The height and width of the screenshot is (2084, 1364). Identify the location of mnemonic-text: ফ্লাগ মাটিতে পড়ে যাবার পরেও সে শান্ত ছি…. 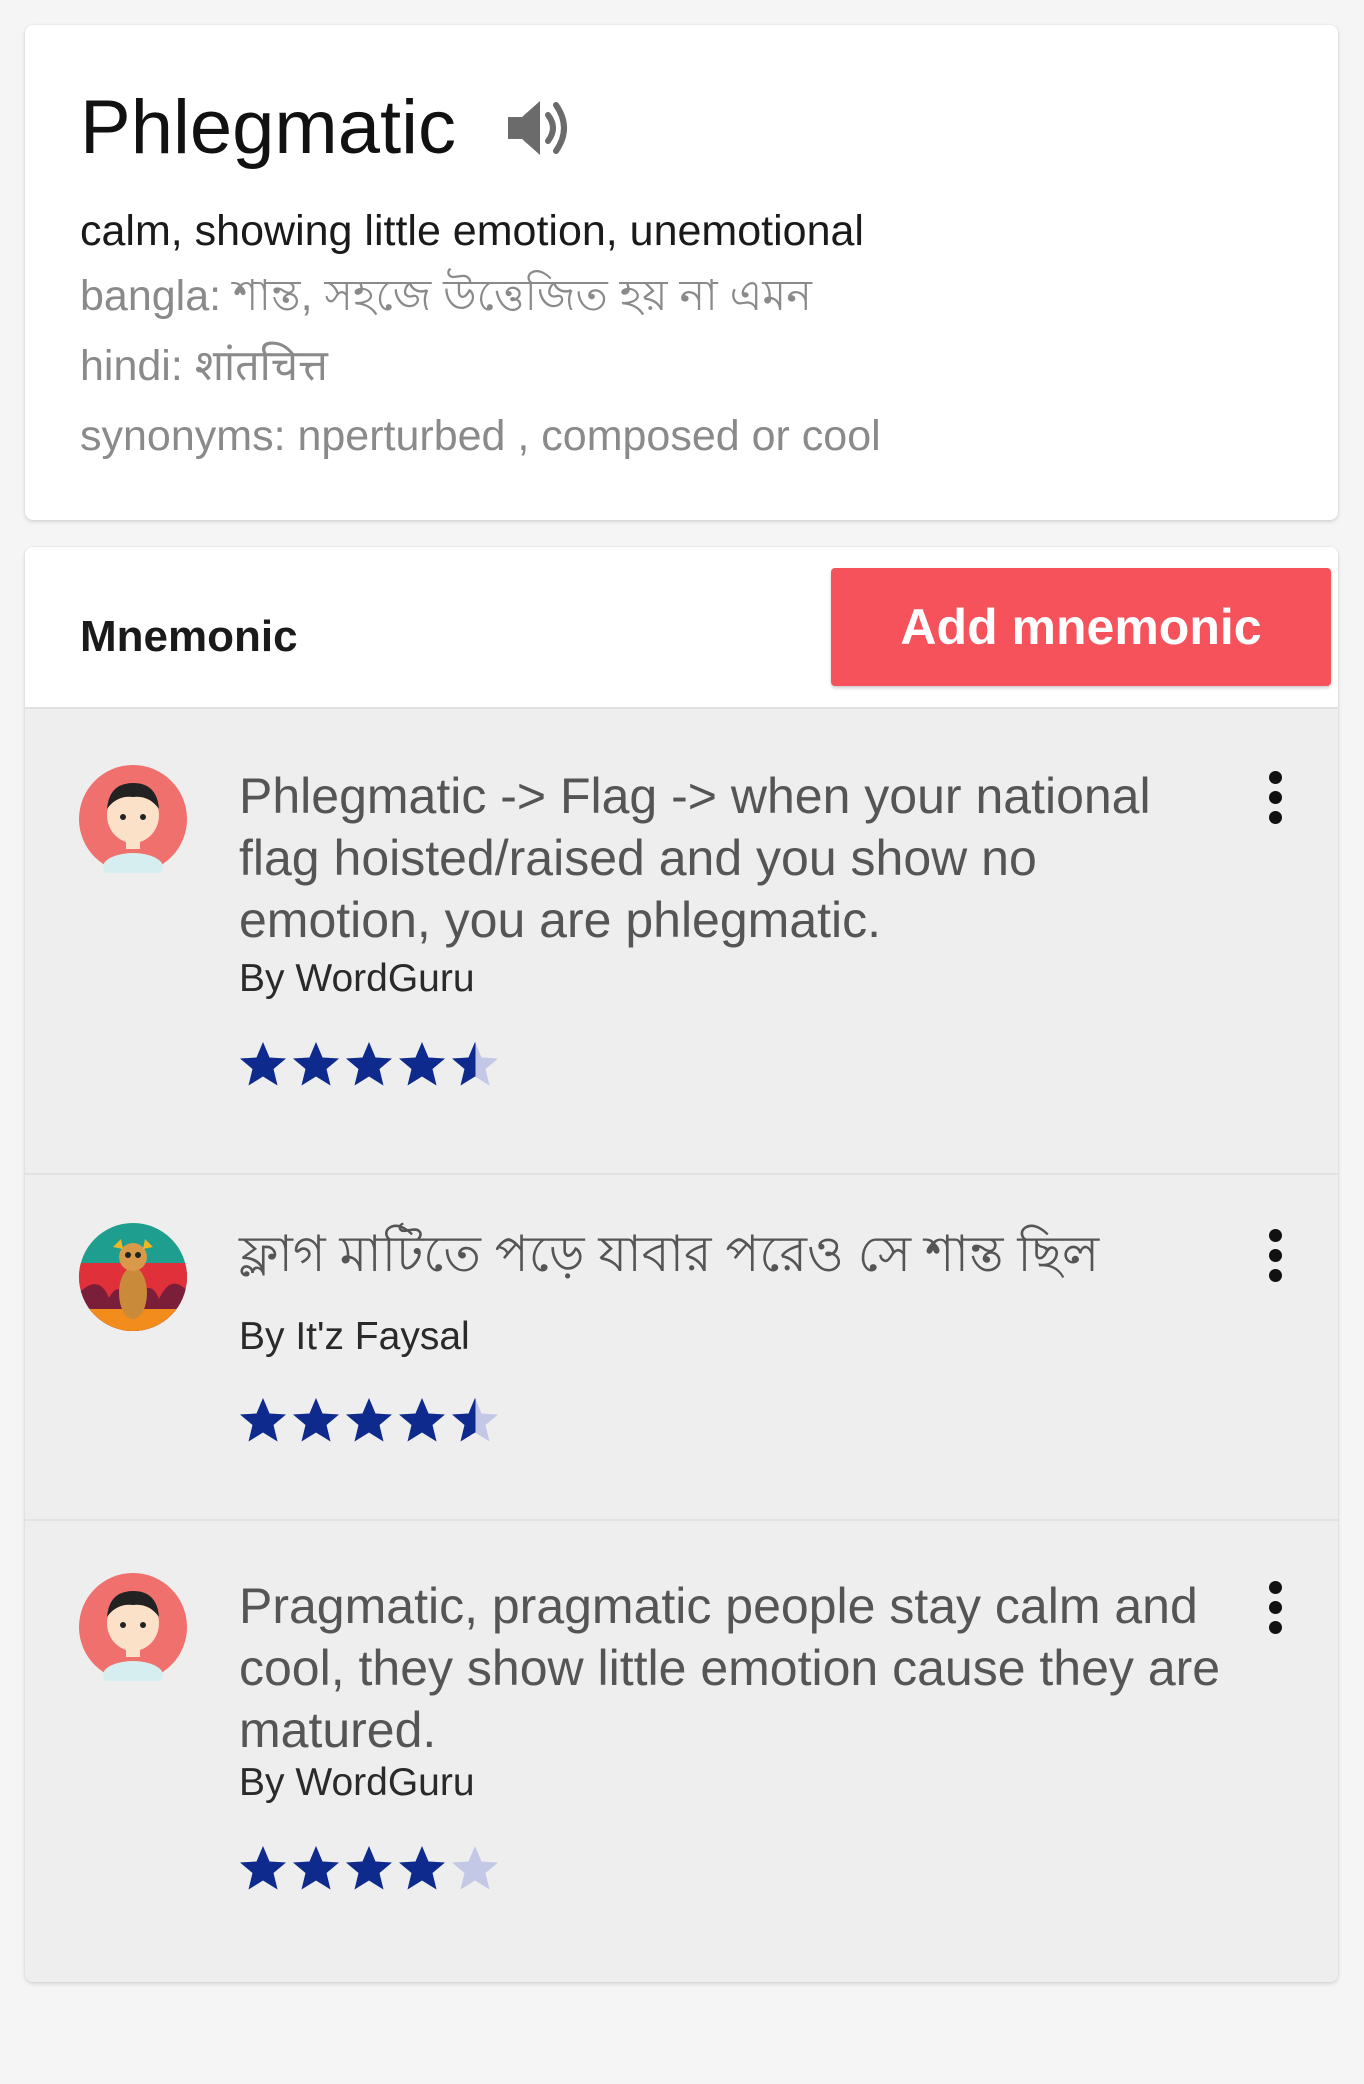
(669, 1254).